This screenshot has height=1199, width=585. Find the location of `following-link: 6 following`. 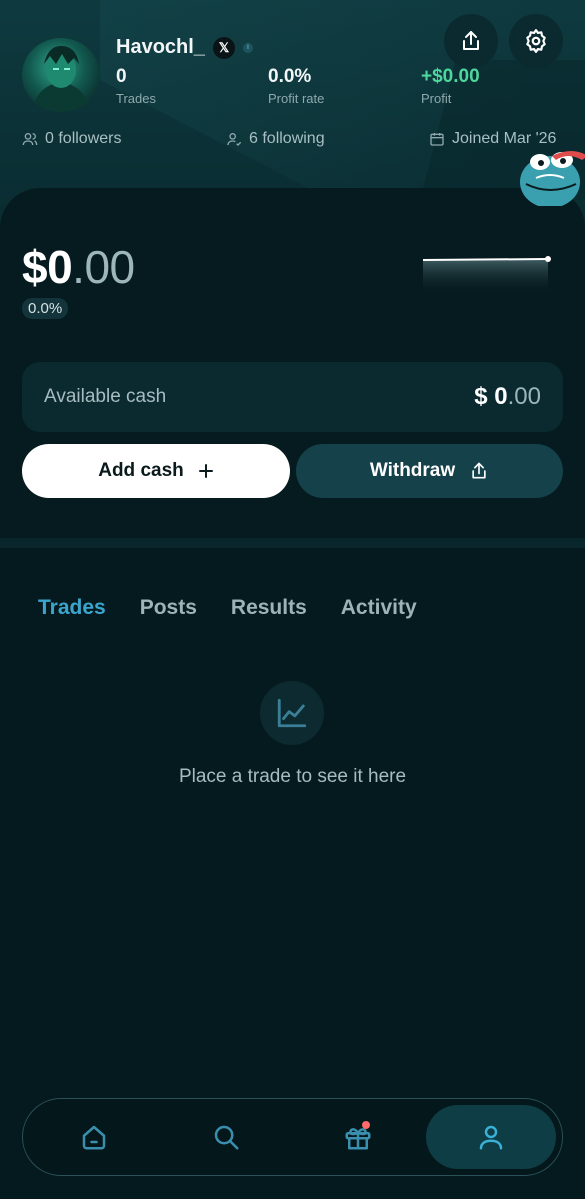

following-link: 6 following is located at coordinates (275, 139).